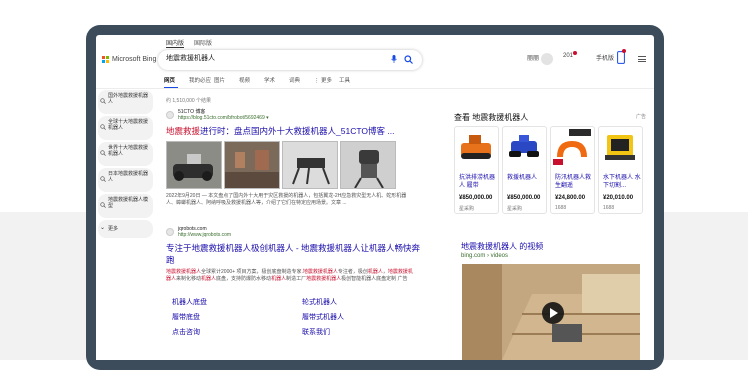 The height and width of the screenshot is (370, 748). Describe the element at coordinates (295, 254) in the screenshot. I see `result-title-link: 专注于地震救援机器人极创机器人 - 地震救援机器人让机器人畅快奔跑` at that location.